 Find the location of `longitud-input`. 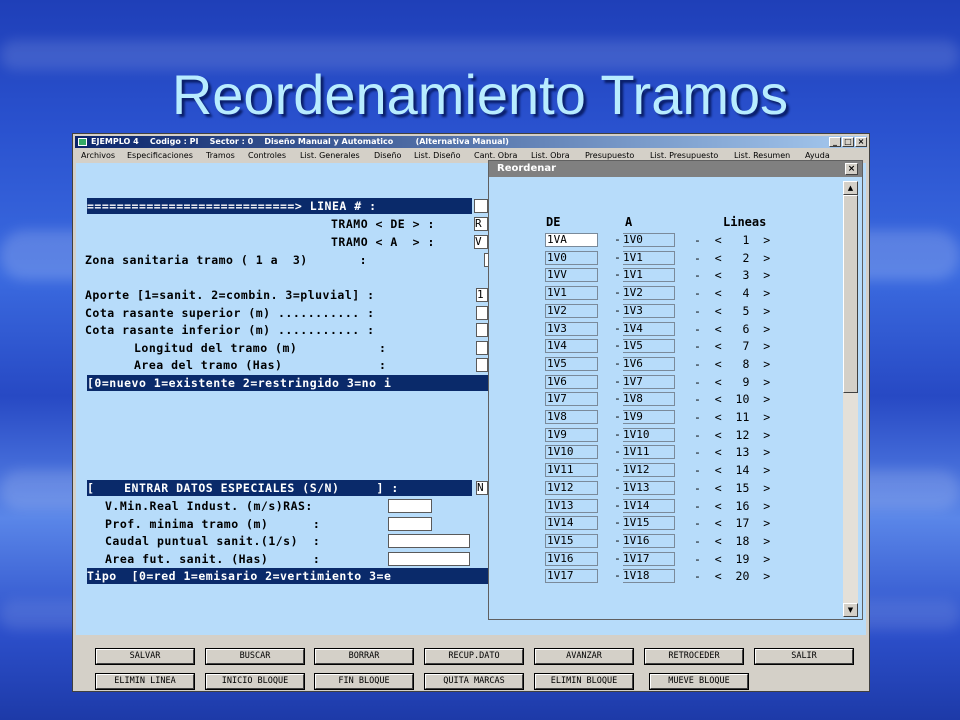

longitud-input is located at coordinates (482, 348).